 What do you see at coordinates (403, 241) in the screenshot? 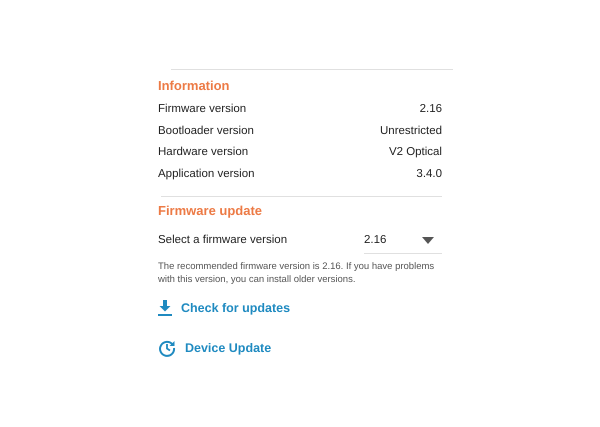
I see `version-dropdown: 2.16` at bounding box center [403, 241].